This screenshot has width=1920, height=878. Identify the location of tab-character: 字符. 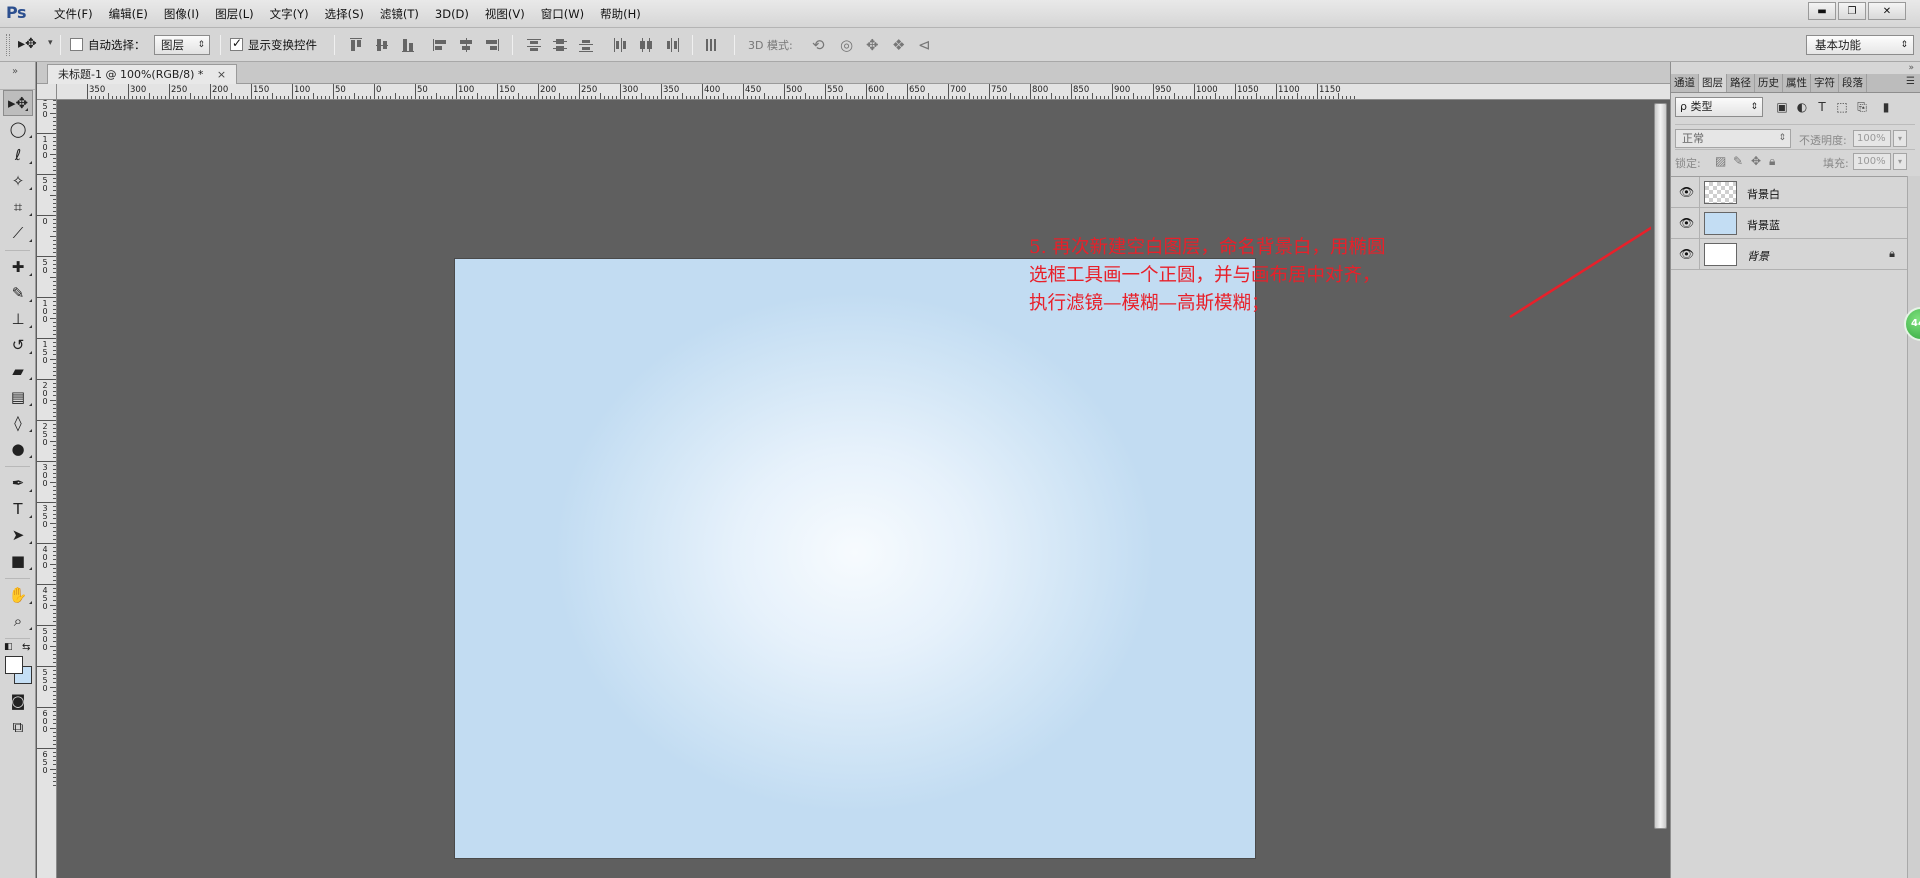
(1825, 83).